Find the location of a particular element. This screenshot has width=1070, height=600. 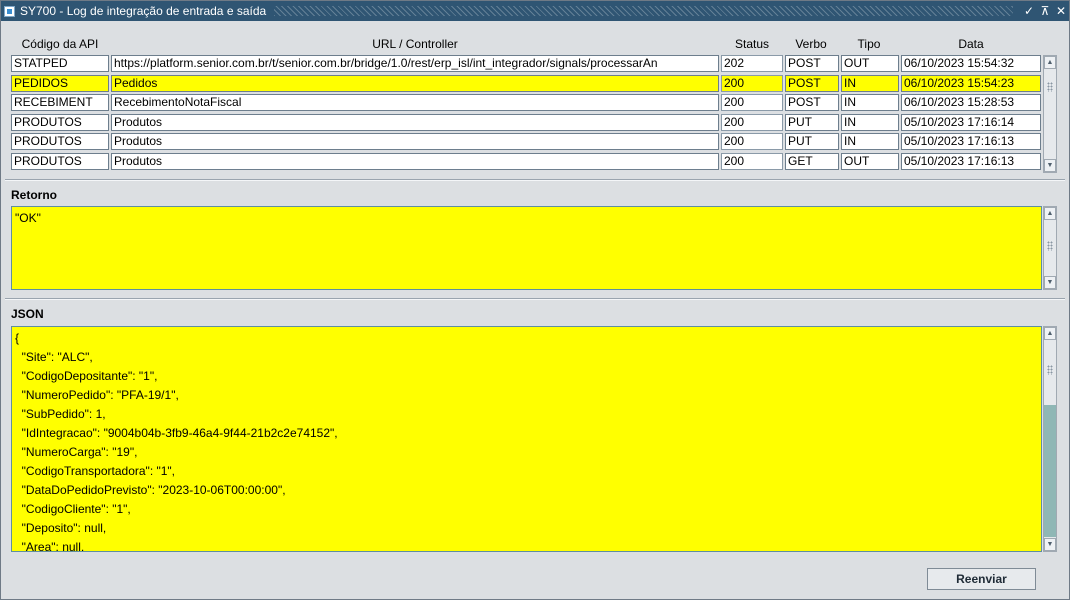

json-line: { is located at coordinates (17, 338).